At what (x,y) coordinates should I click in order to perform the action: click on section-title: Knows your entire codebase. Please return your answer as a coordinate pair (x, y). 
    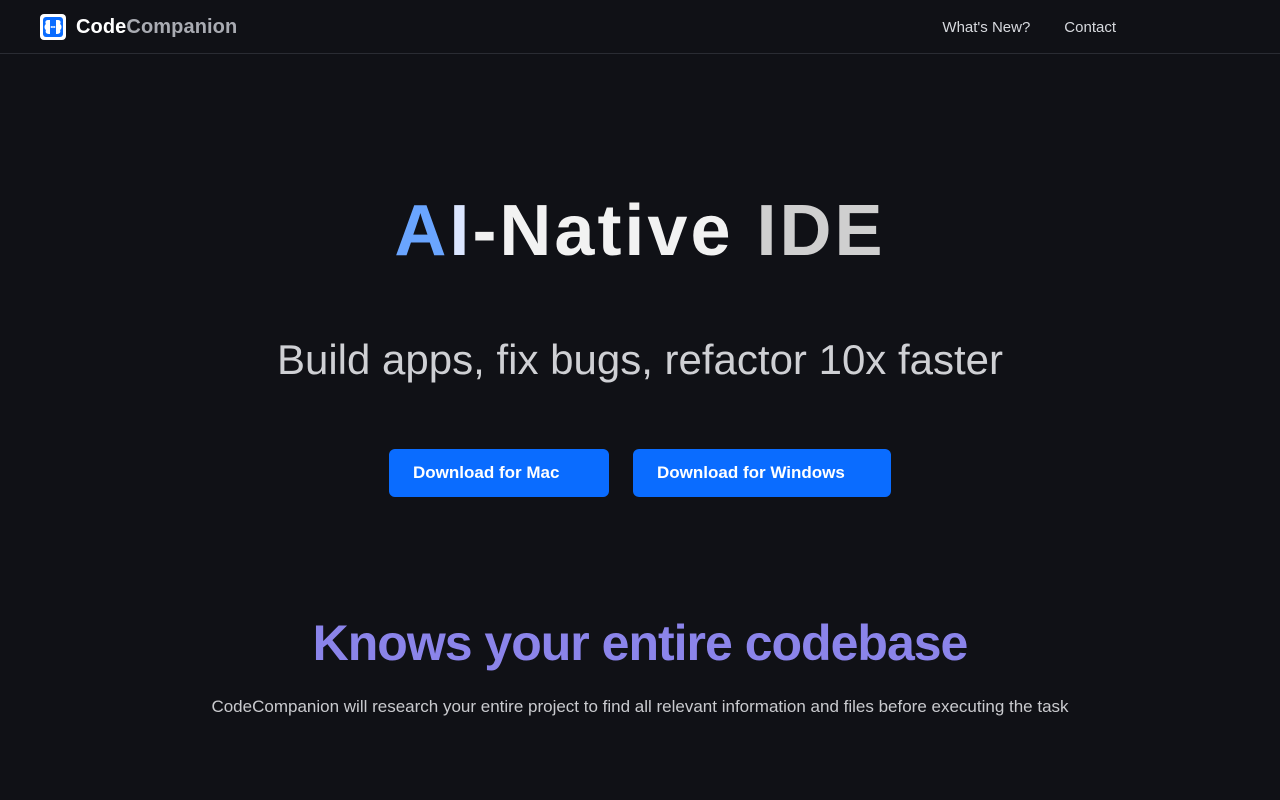
    Looking at the image, I should click on (640, 643).